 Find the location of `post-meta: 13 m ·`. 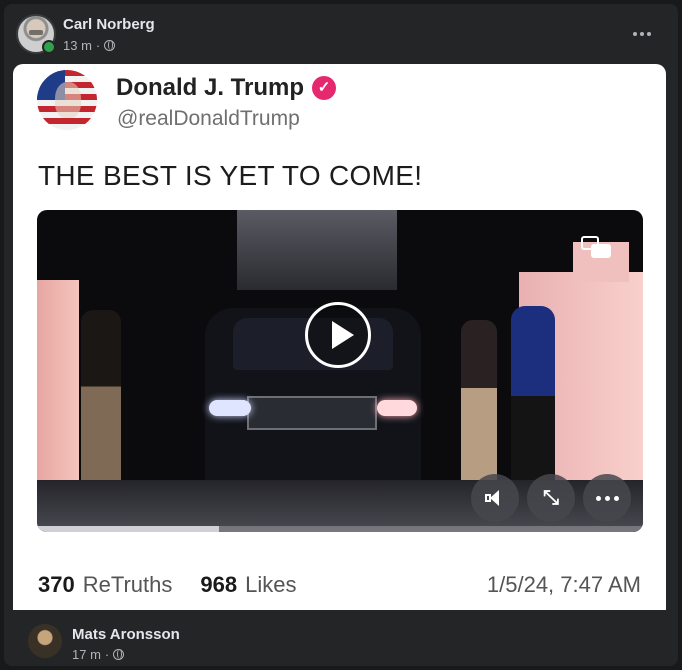

post-meta: 13 m · is located at coordinates (89, 45).